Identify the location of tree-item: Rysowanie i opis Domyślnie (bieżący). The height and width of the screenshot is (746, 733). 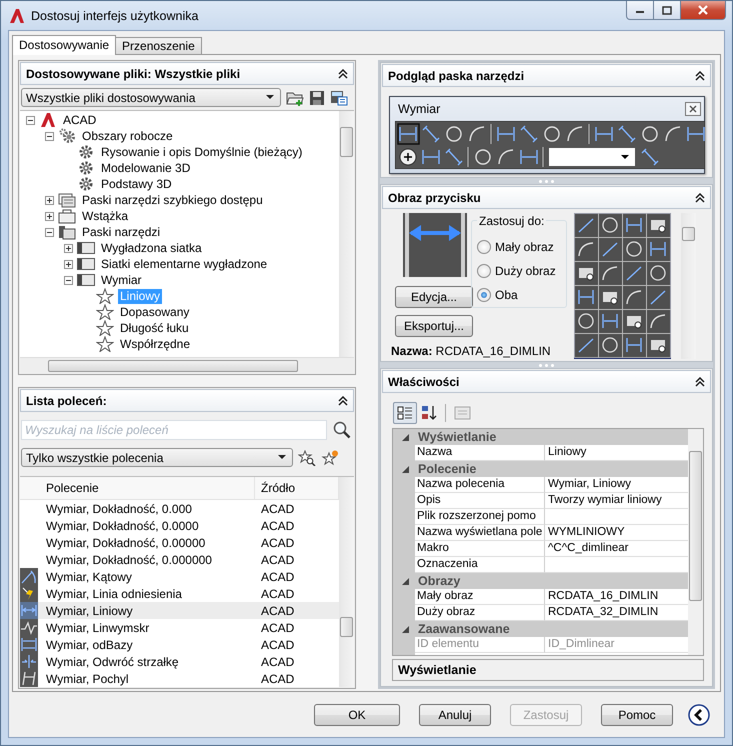
(201, 152).